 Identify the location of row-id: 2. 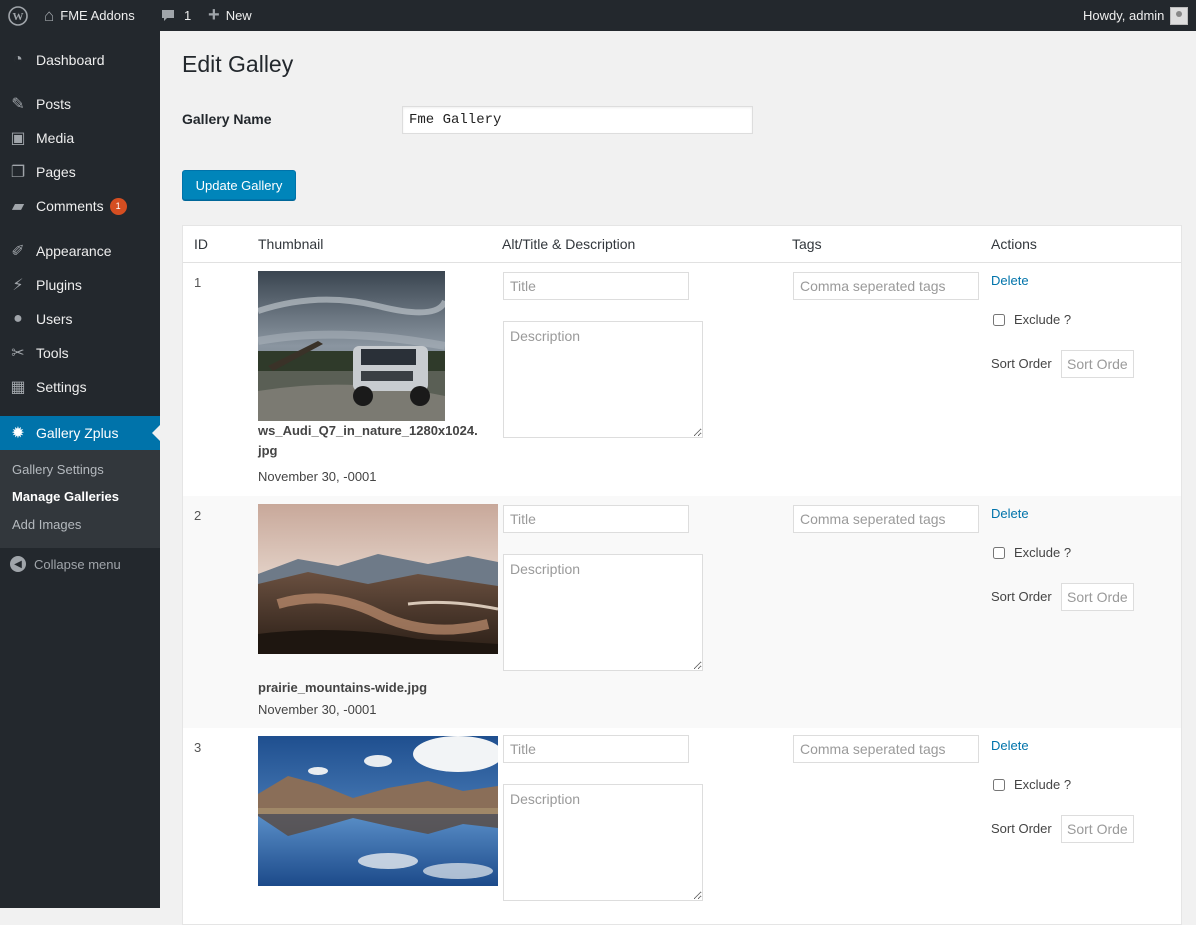
(198, 515).